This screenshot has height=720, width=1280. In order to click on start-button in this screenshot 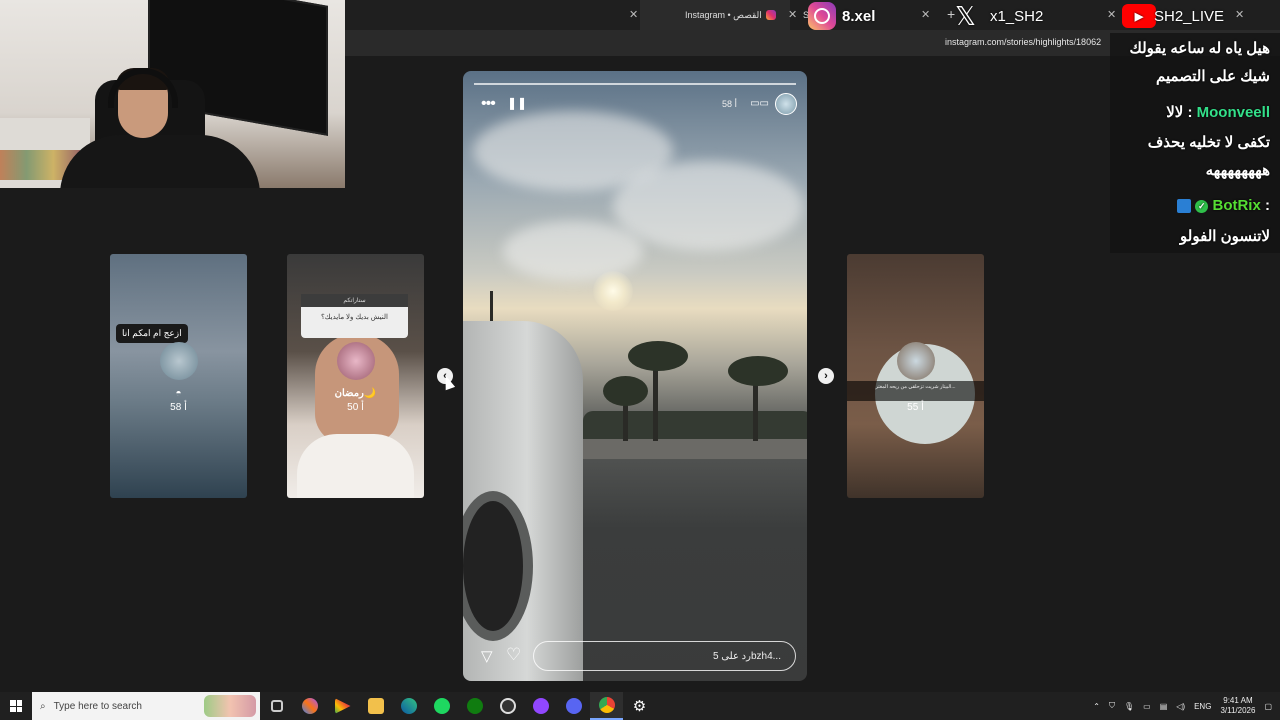, I will do `click(16, 706)`.